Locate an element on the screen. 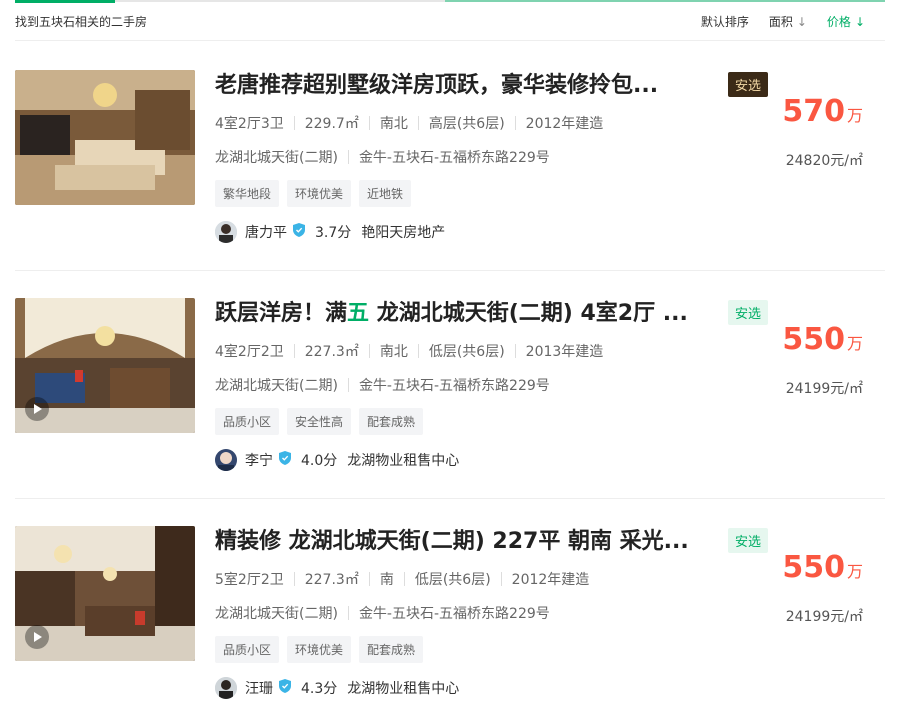  title-text: 跃层洋房！满 is located at coordinates (281, 313).